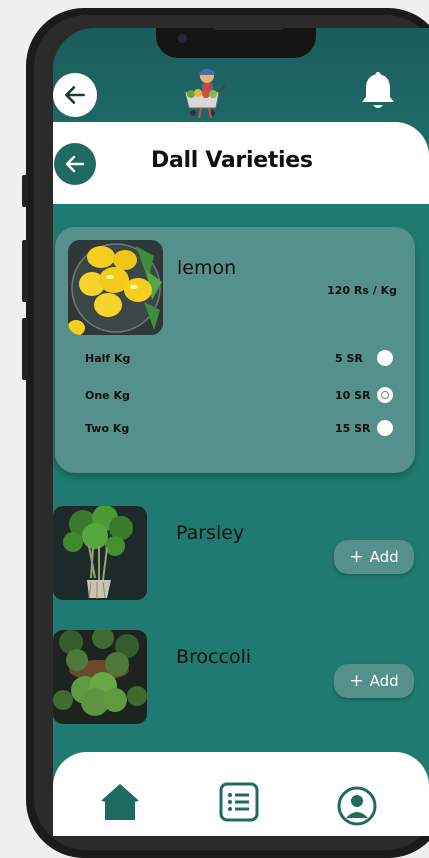 This screenshot has width=429, height=858. What do you see at coordinates (108, 358) in the screenshot?
I see `option-label: Half Kg` at bounding box center [108, 358].